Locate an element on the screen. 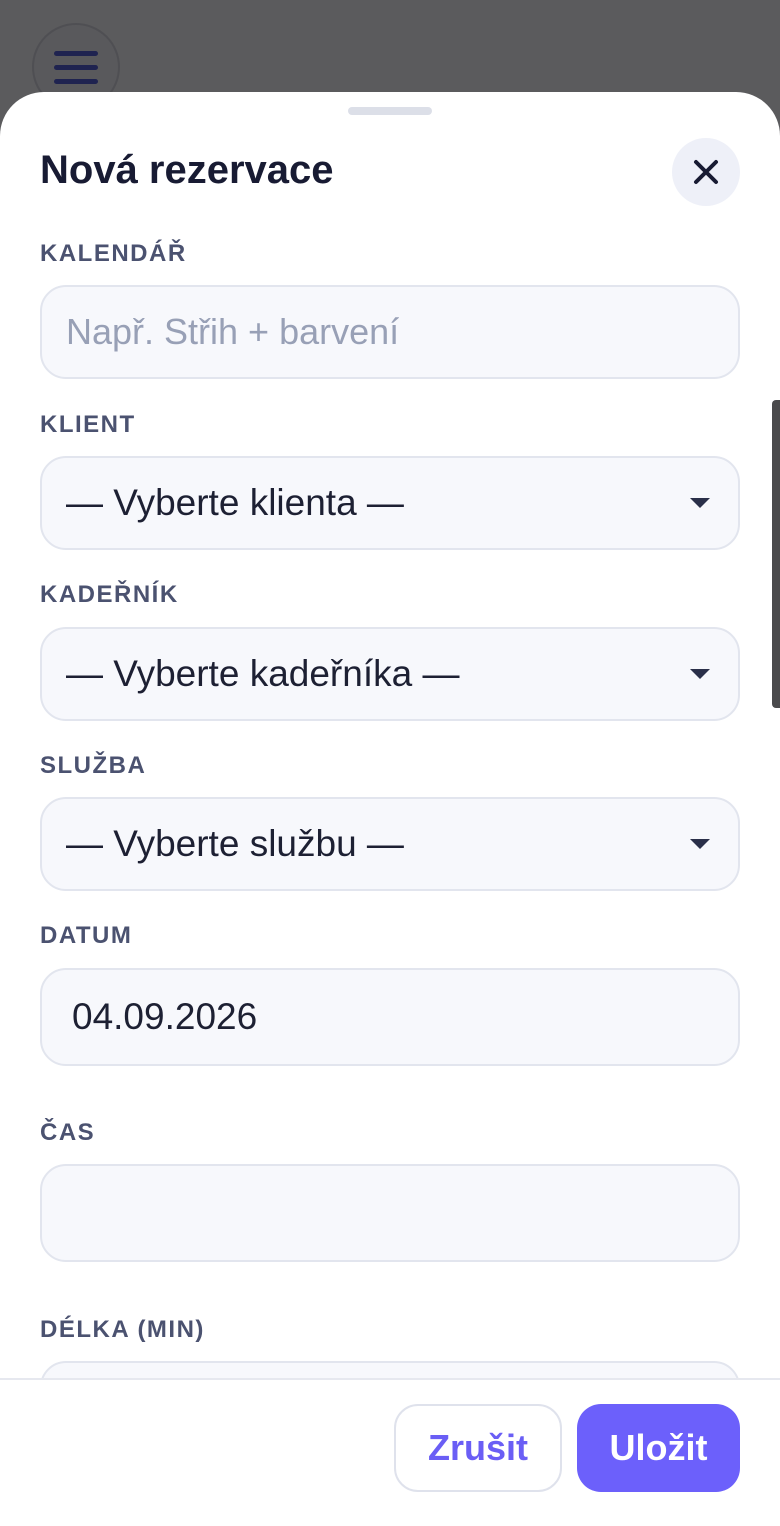 The image size is (780, 1526). save-button: Uložit is located at coordinates (658, 1448).